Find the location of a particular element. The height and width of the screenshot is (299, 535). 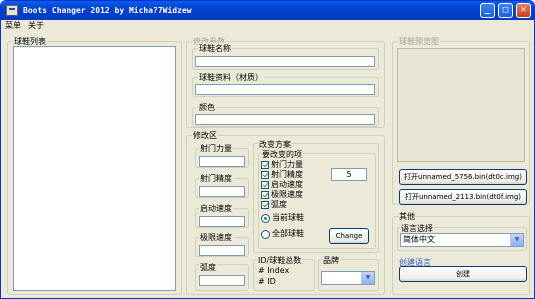

preview-legend: 球鞋预览图 is located at coordinates (419, 41).